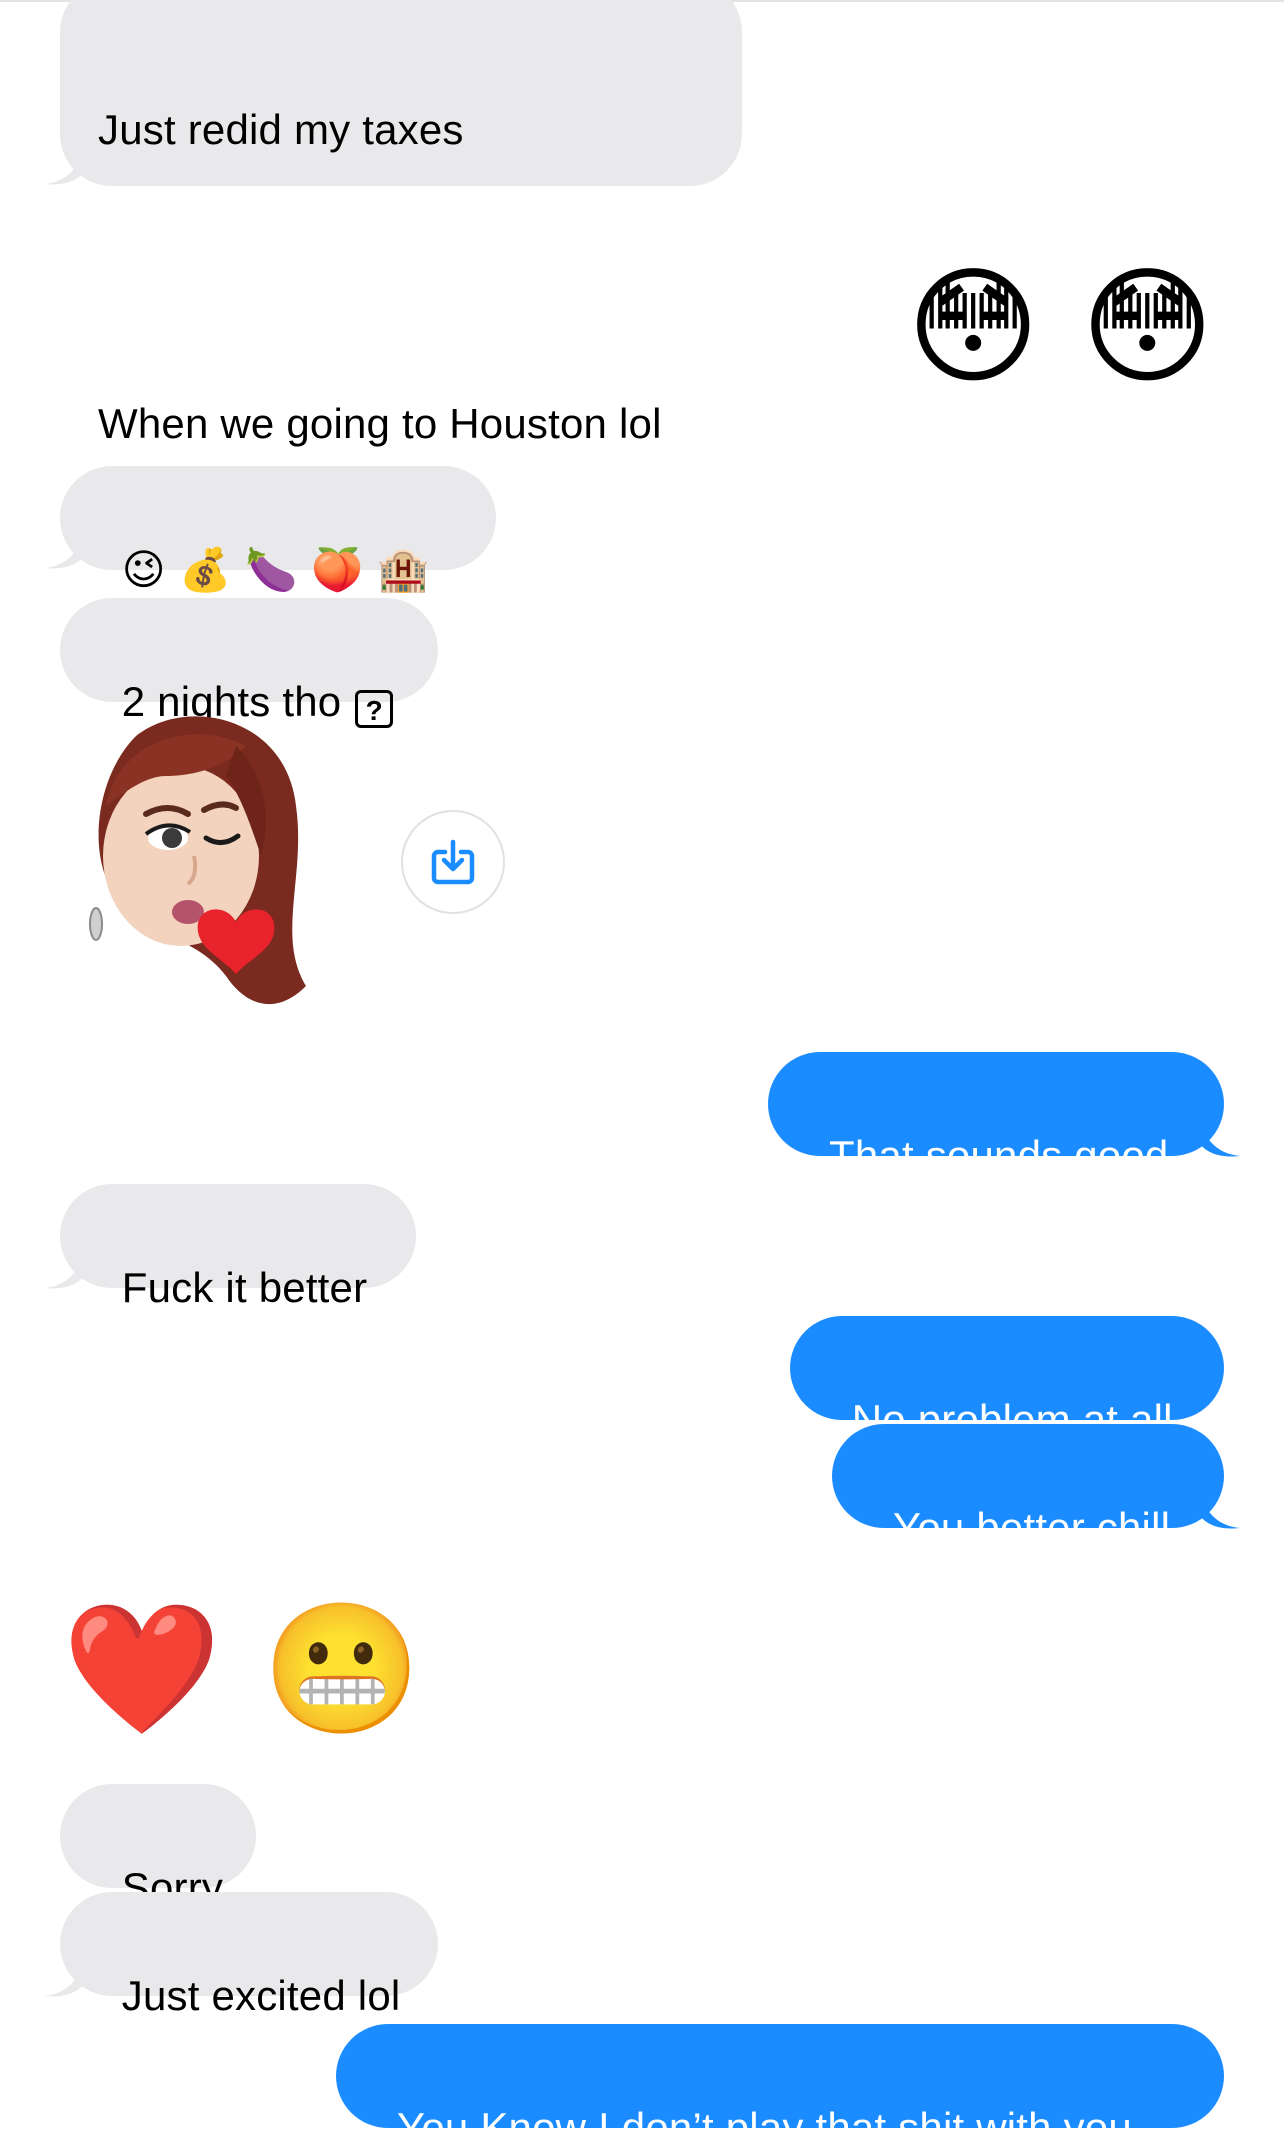 The image size is (1284, 2154). I want to click on outgoing-message: No problem at all, so click(1007, 1379).